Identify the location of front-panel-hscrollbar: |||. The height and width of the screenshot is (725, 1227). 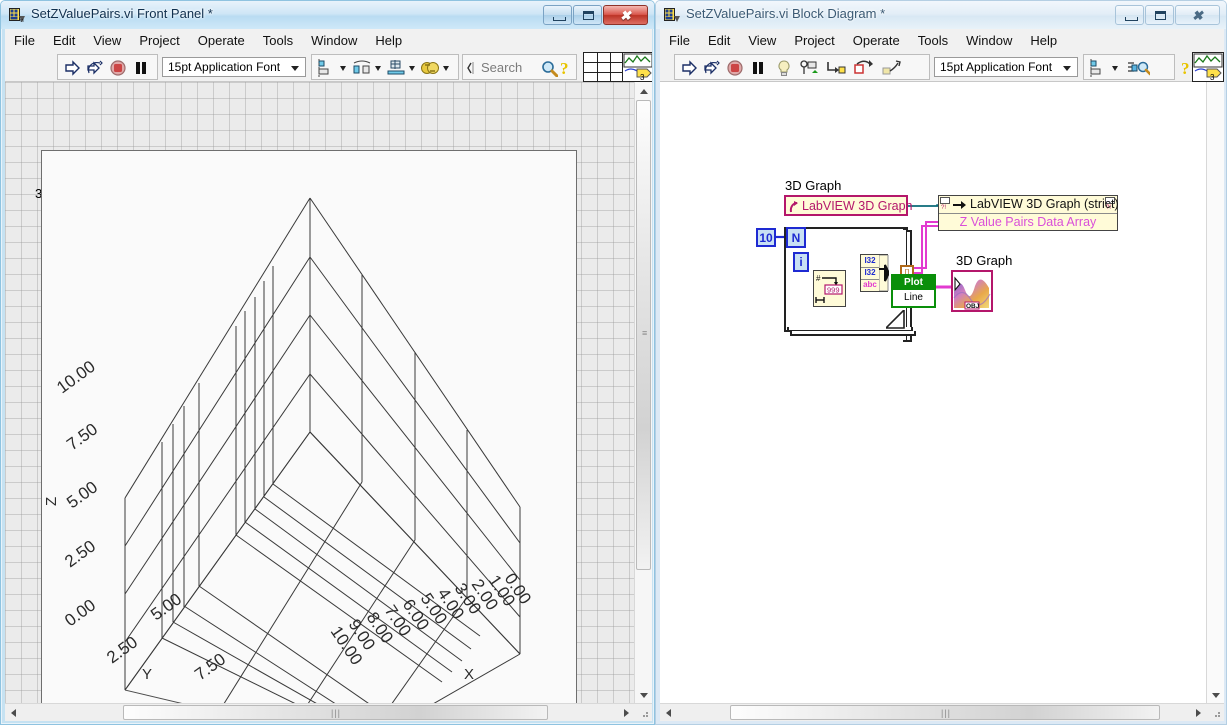
(328, 712).